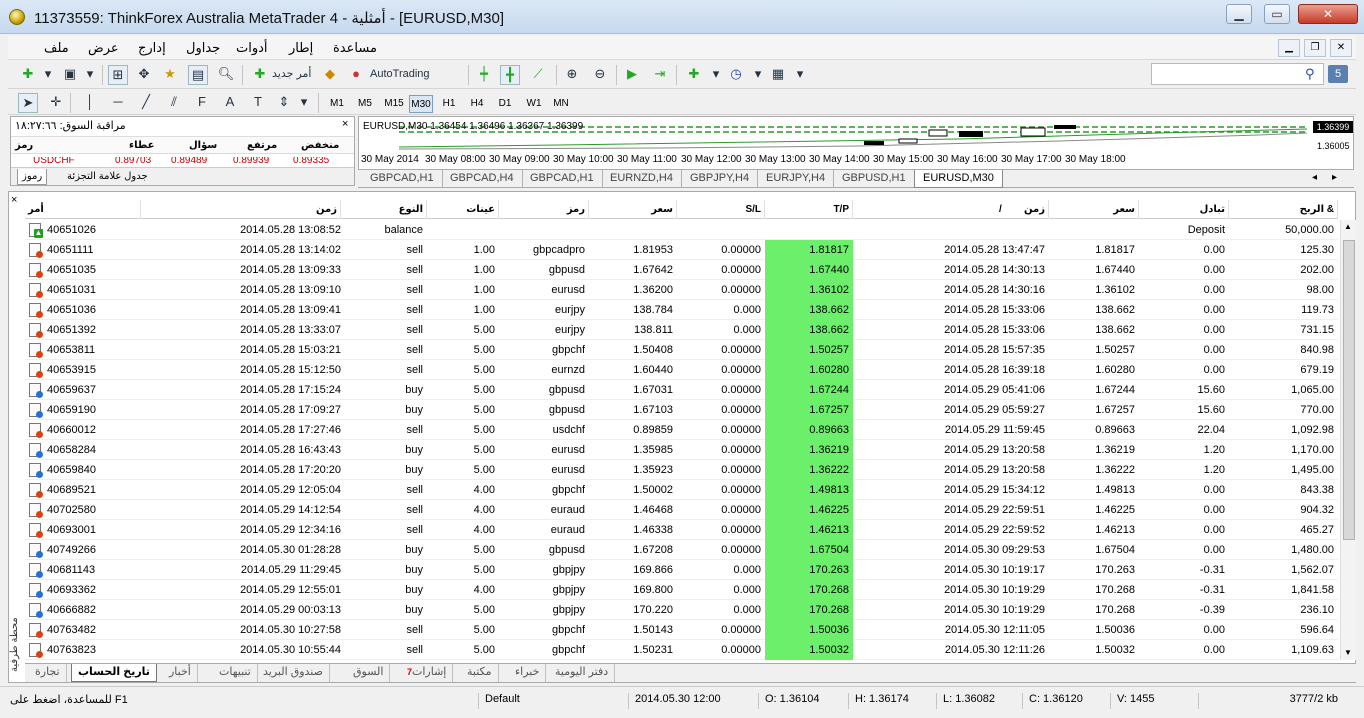 The height and width of the screenshot is (718, 1364). What do you see at coordinates (48, 673) in the screenshot?
I see `terminal-tab: تجارة` at bounding box center [48, 673].